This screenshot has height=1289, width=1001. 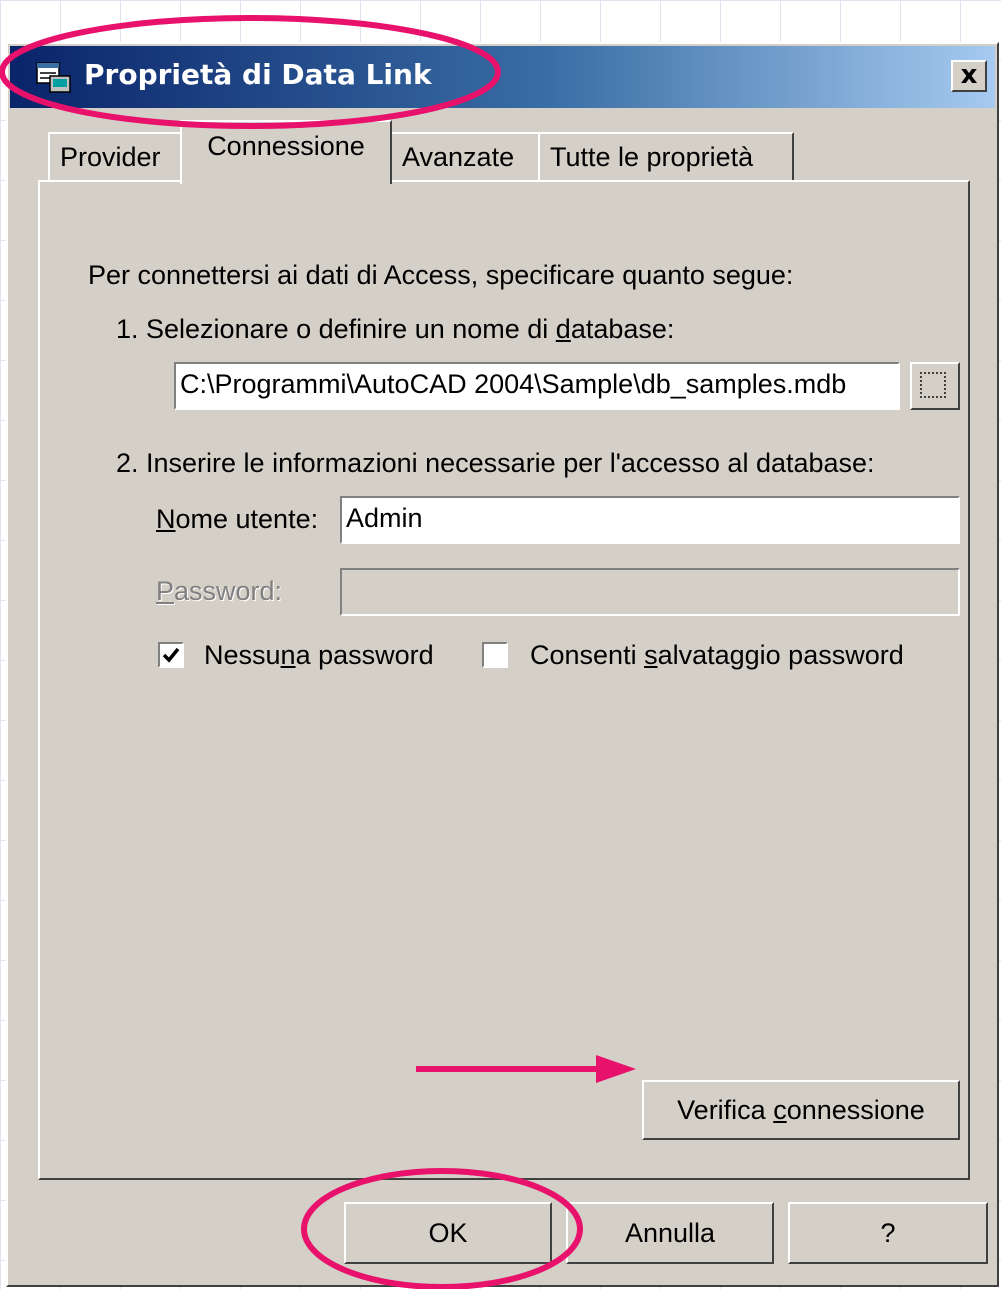 What do you see at coordinates (717, 655) in the screenshot?
I see `allow-save-password-label: Consenti salvataggio password` at bounding box center [717, 655].